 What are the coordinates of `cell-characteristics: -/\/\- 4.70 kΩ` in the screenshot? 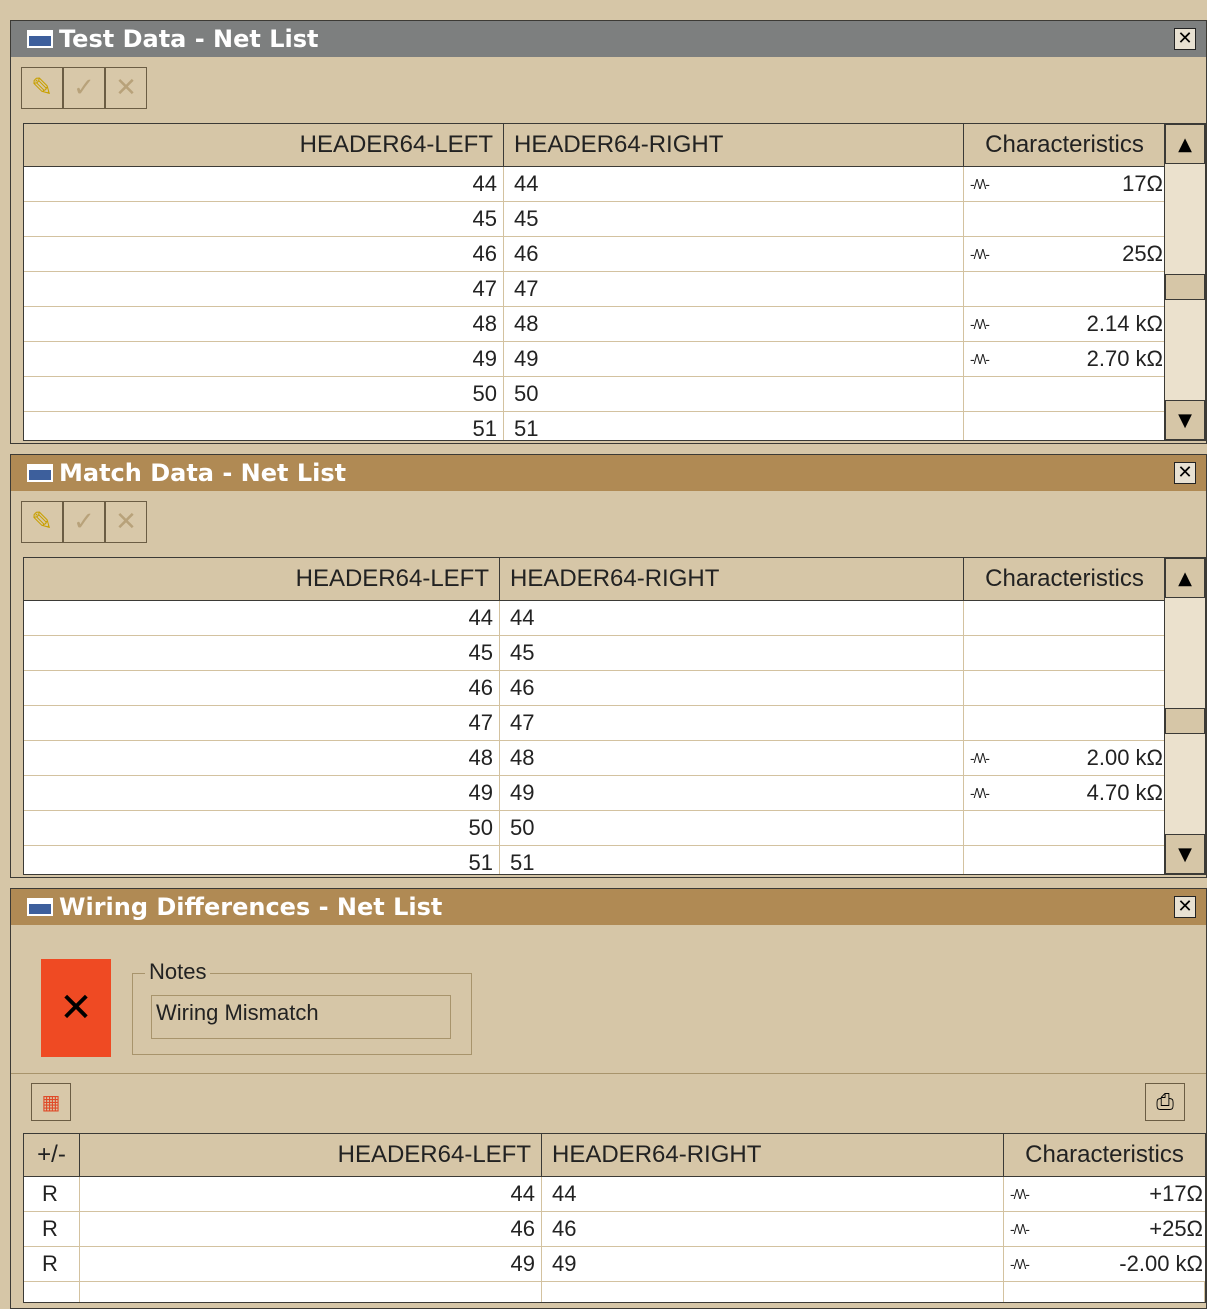 It's located at (1065, 793).